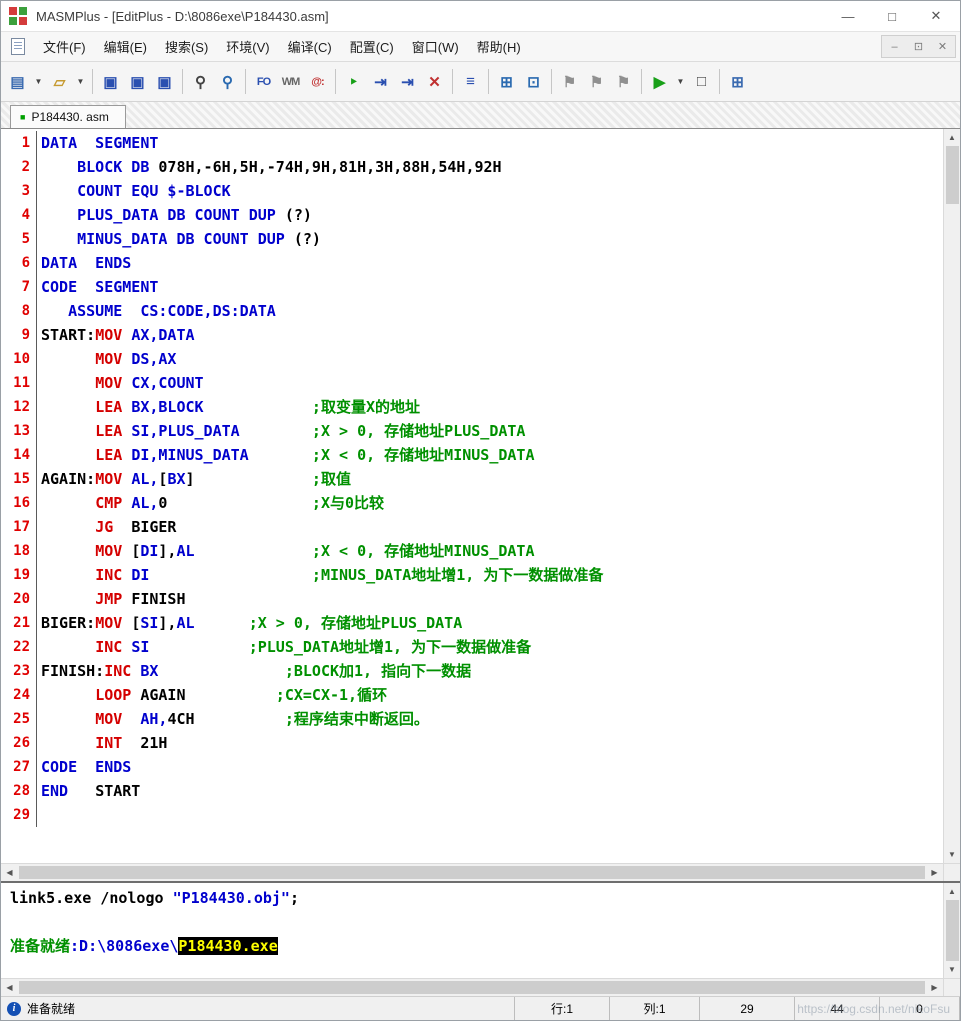  What do you see at coordinates (472, 239) in the screenshot?
I see `code-line: 5 MINUS_DATA DB COUNT DUP (?)` at bounding box center [472, 239].